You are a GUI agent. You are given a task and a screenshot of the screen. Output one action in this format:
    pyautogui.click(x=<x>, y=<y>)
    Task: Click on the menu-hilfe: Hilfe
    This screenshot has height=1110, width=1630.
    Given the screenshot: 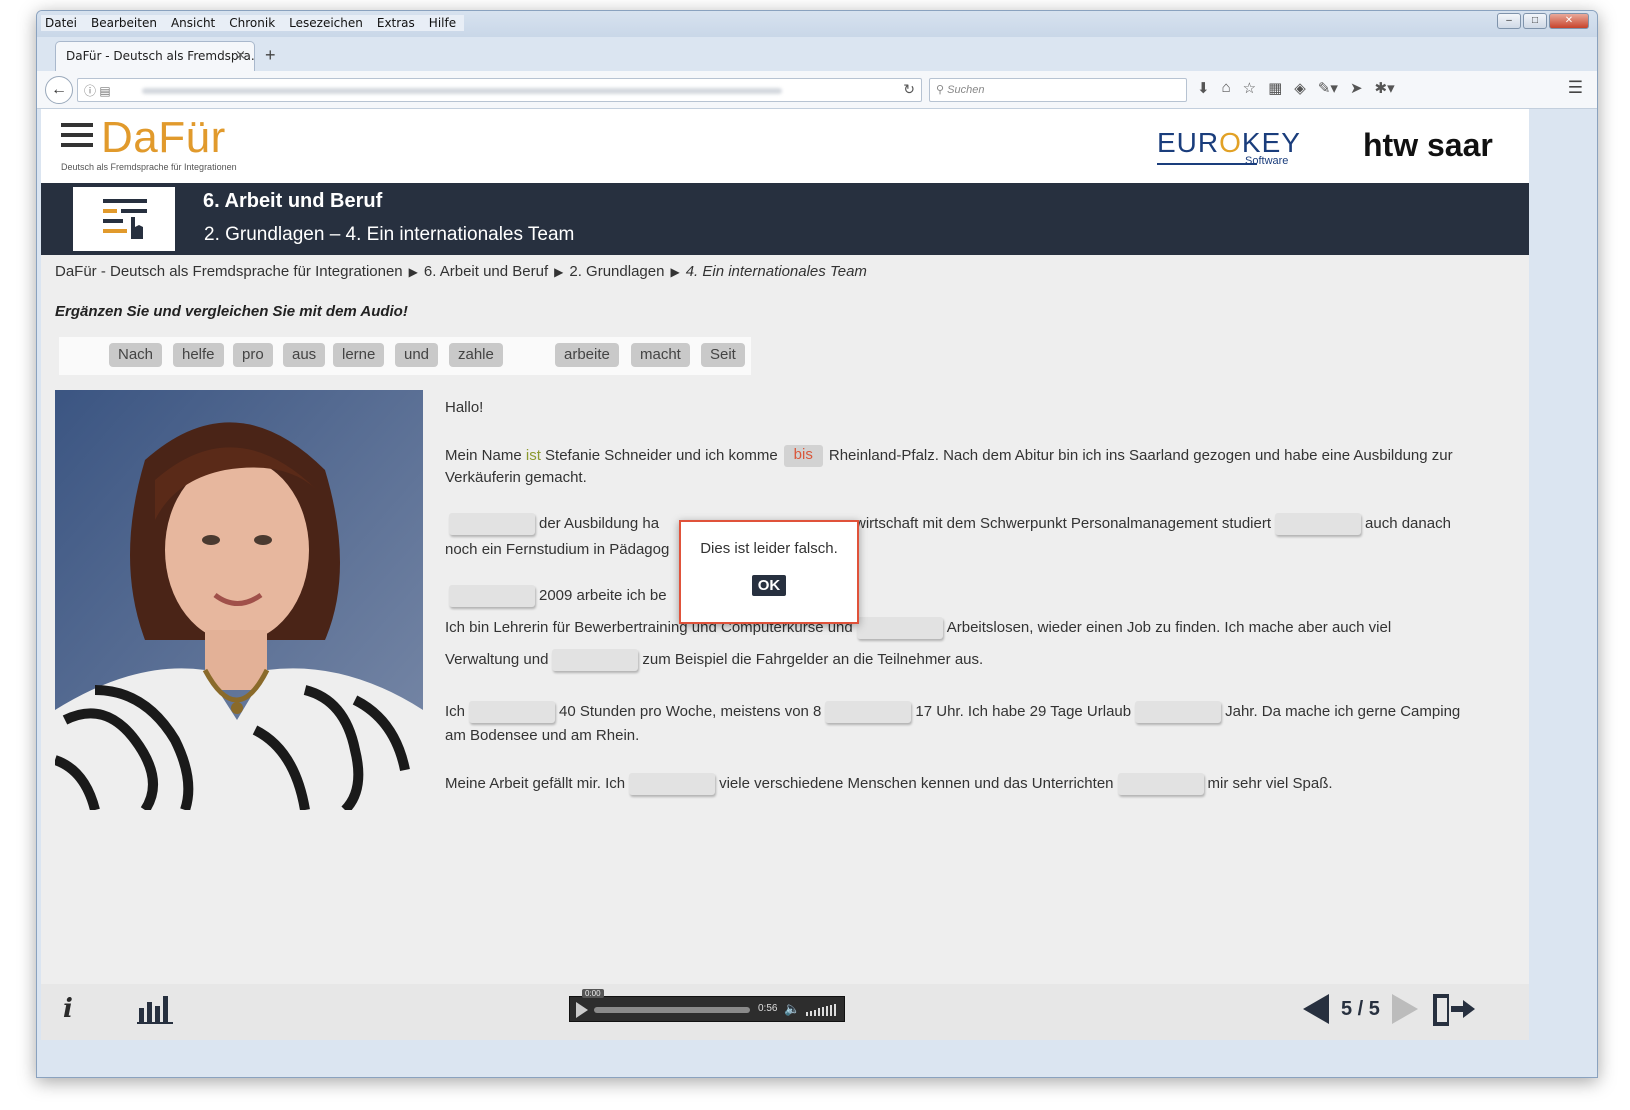 What is the action you would take?
    pyautogui.click(x=442, y=23)
    